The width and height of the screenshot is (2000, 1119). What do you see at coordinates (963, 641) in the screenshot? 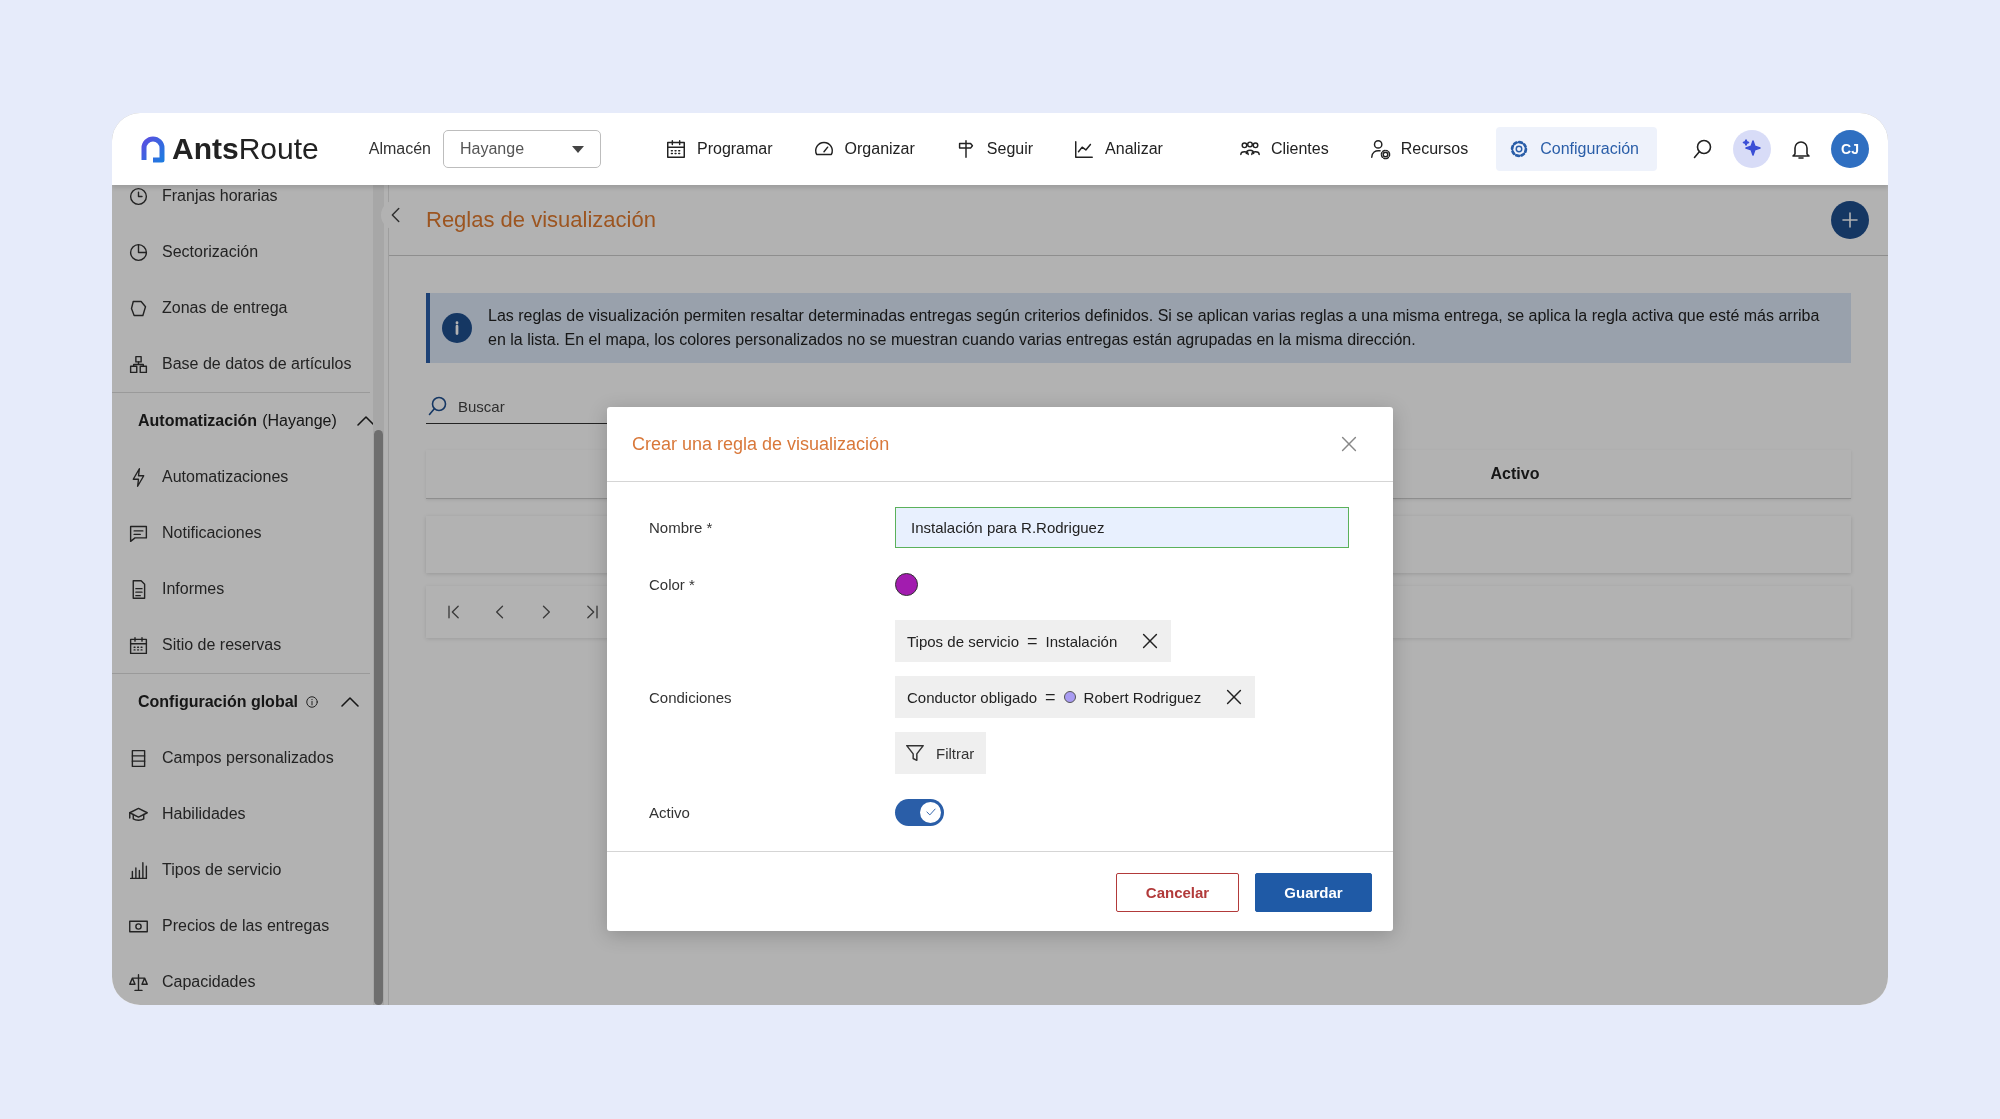
I see `condition-field: Tipos de servicio` at bounding box center [963, 641].